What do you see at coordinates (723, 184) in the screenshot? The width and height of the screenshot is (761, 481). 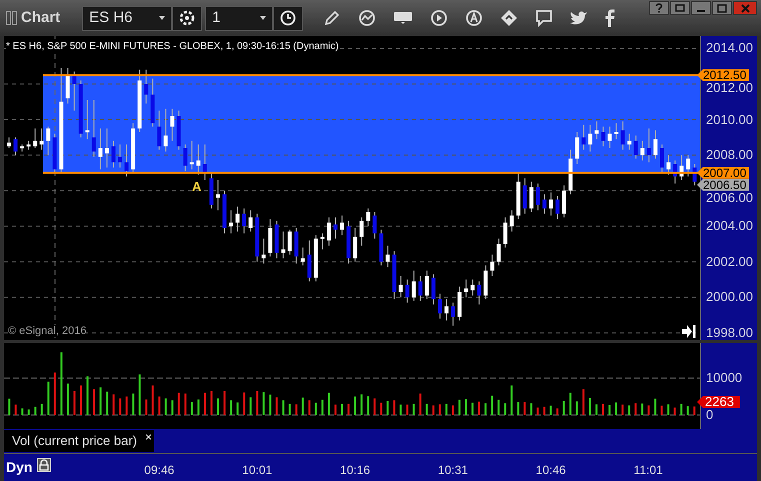 I see `price-tag: 2006.50` at bounding box center [723, 184].